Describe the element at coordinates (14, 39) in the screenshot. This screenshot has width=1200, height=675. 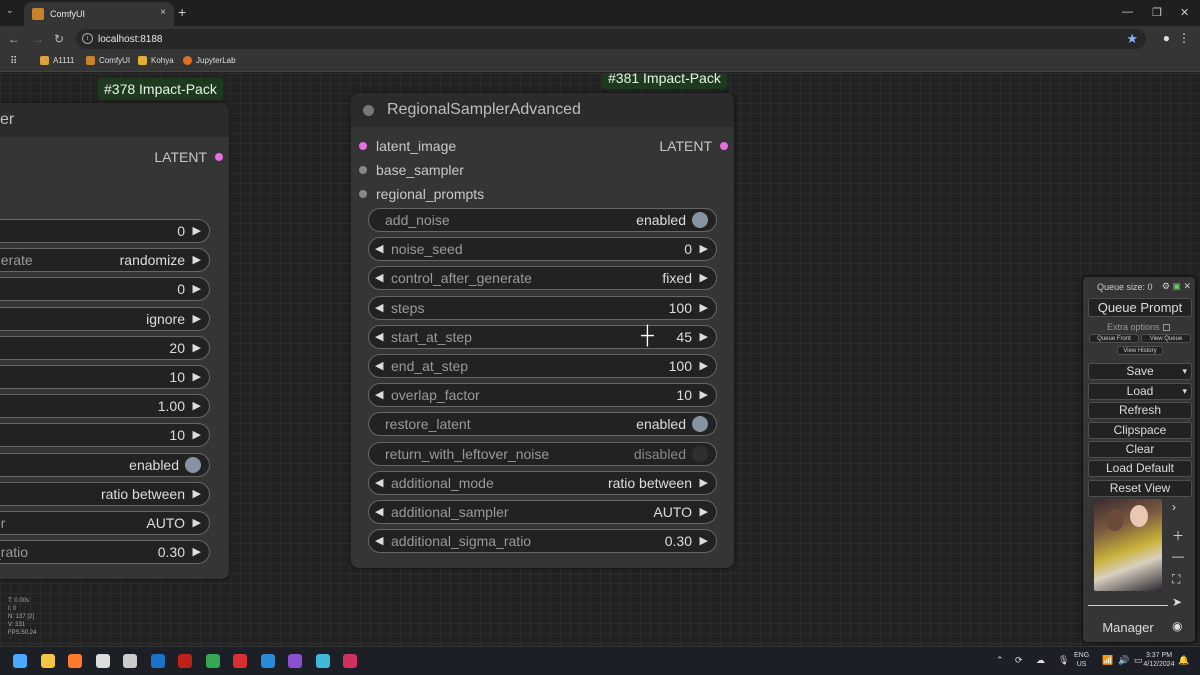
I see `back-icon: ←` at that location.